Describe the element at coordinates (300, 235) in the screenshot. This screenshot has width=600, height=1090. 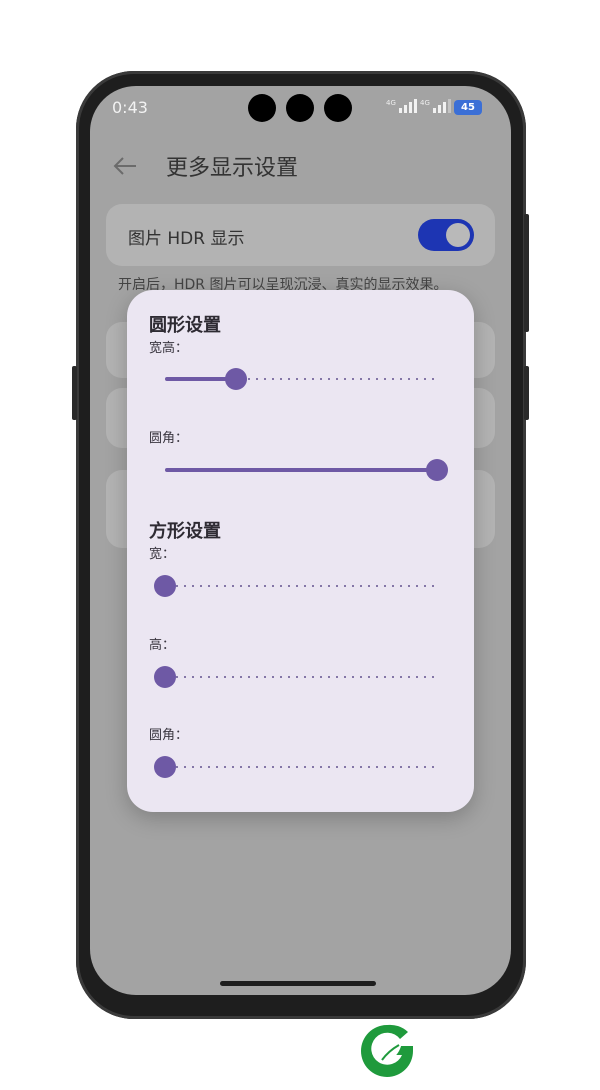
I see `hdr-setting-card: 图片 HDR 显示` at that location.